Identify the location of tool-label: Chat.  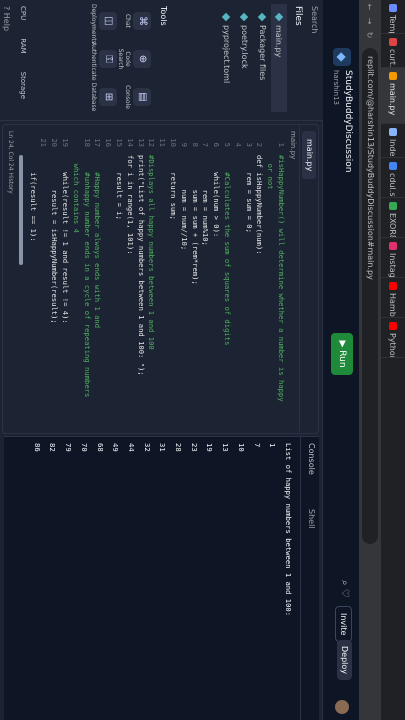
(127, 21).